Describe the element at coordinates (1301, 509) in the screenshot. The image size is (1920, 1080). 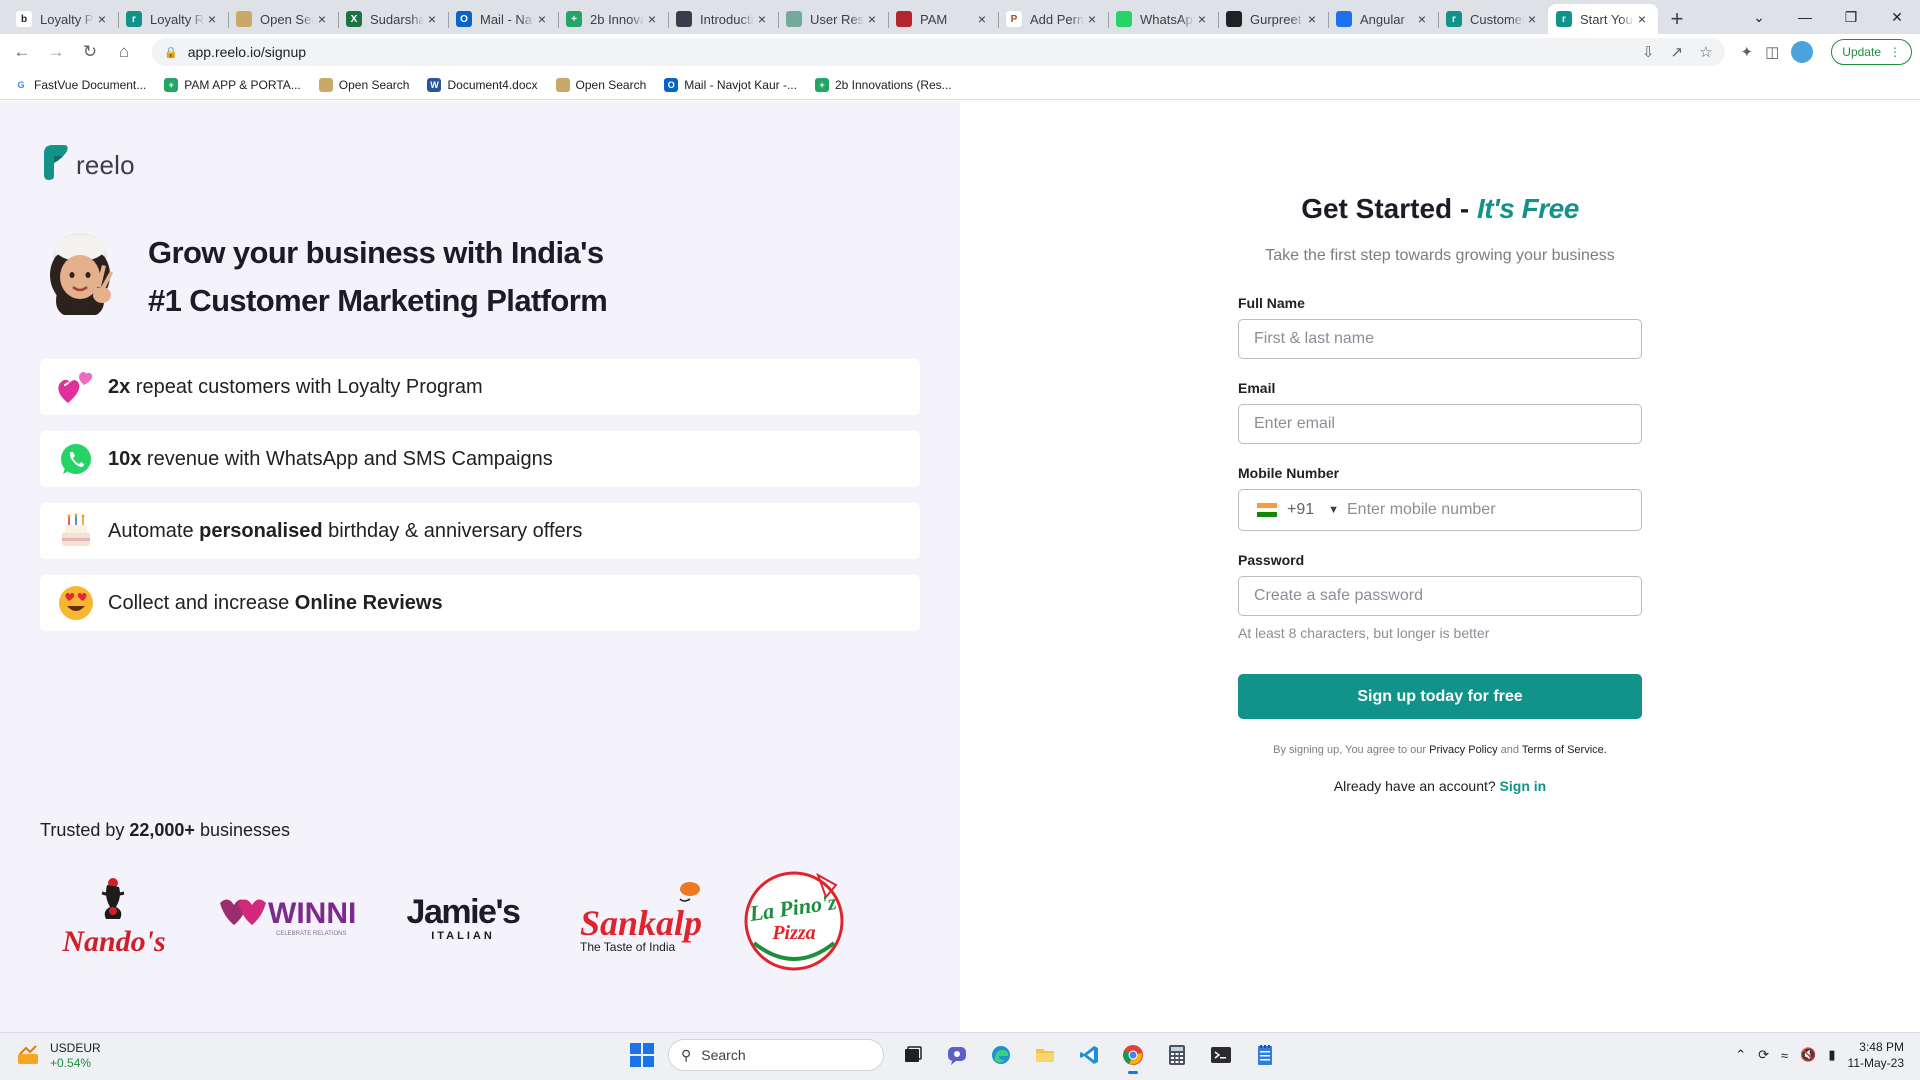
I see `country-code-value: +91` at that location.